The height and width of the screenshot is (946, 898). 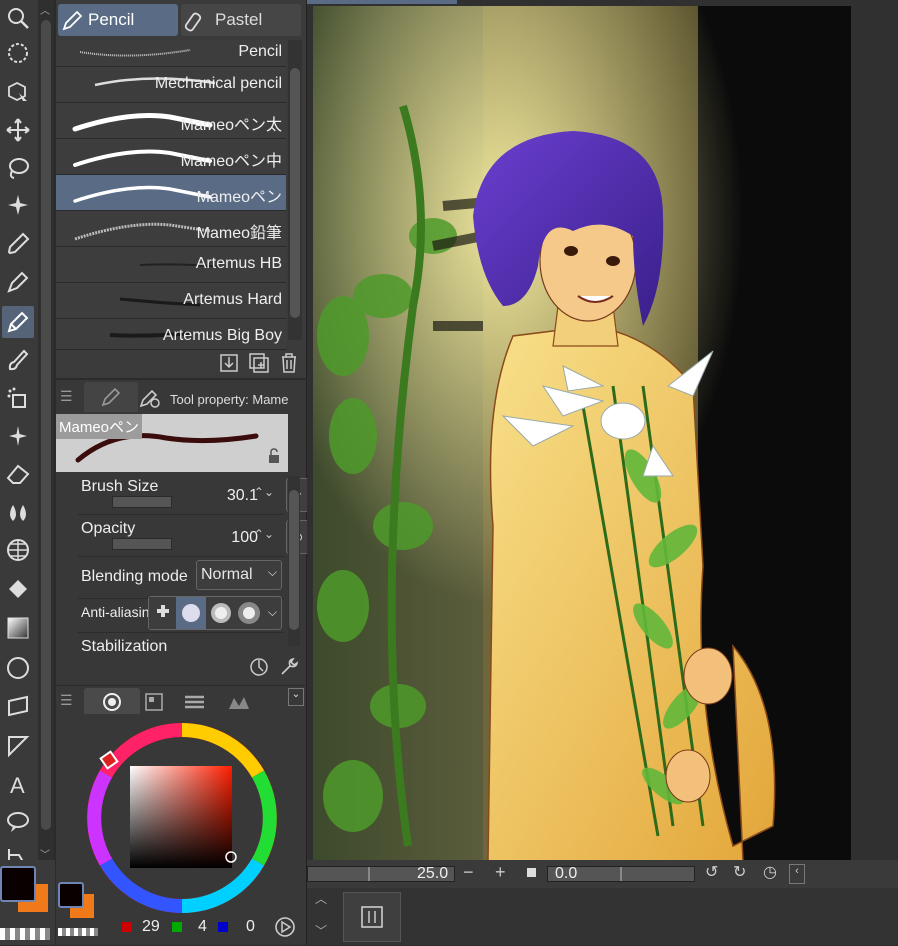 I want to click on balloon-icon, so click(x=18, y=822).